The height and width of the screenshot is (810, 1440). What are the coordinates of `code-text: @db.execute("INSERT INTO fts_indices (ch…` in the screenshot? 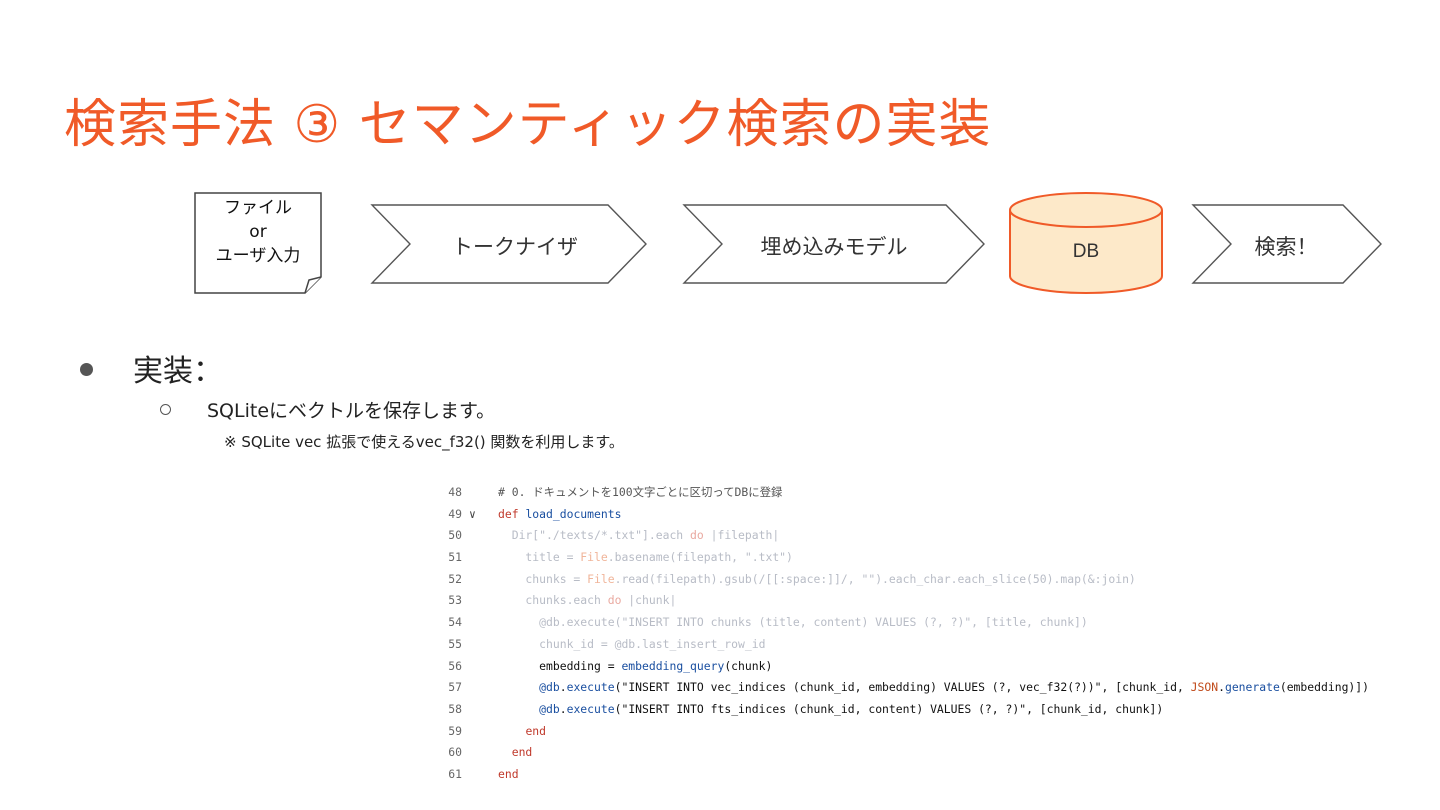 It's located at (851, 708).